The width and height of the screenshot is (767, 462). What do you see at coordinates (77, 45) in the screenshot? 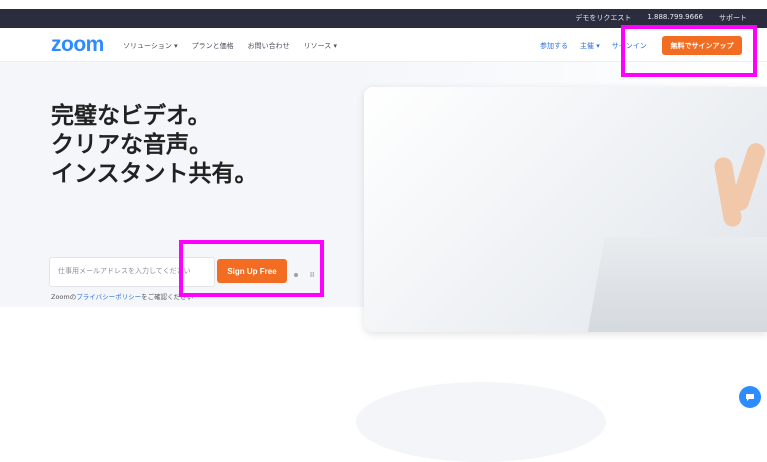
I see `zoom-logo: zoom` at bounding box center [77, 45].